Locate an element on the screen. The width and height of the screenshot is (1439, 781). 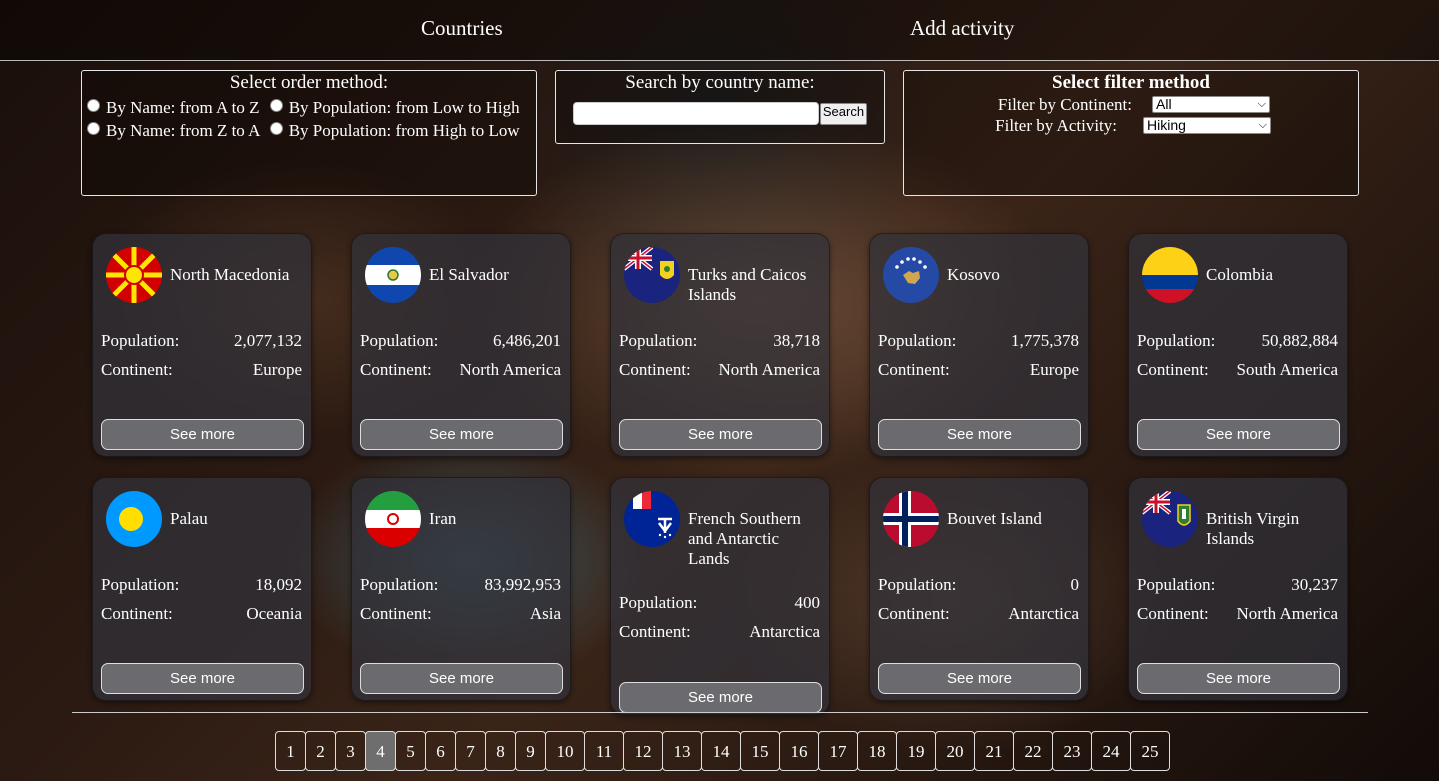
order-name-az-option: By Name: from A to Z is located at coordinates (172, 107).